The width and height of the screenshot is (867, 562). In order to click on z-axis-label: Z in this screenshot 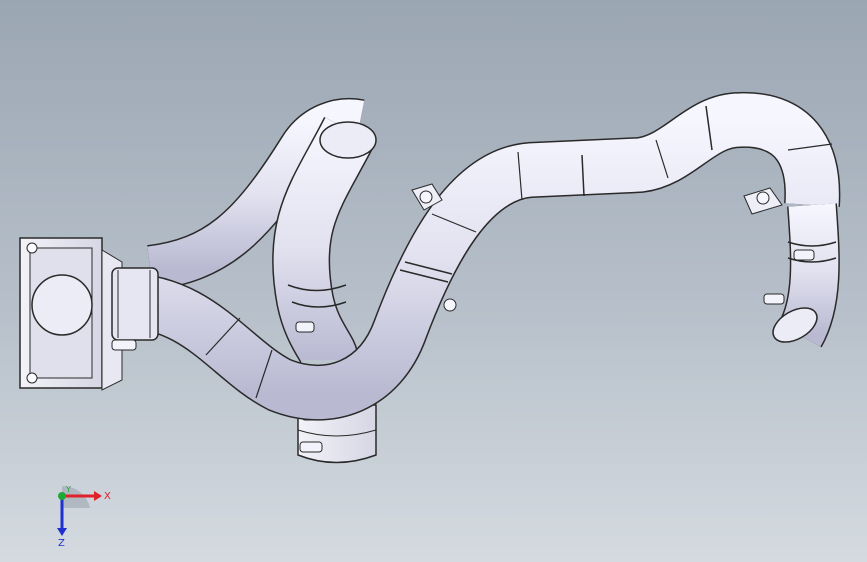, I will do `click(61, 543)`.